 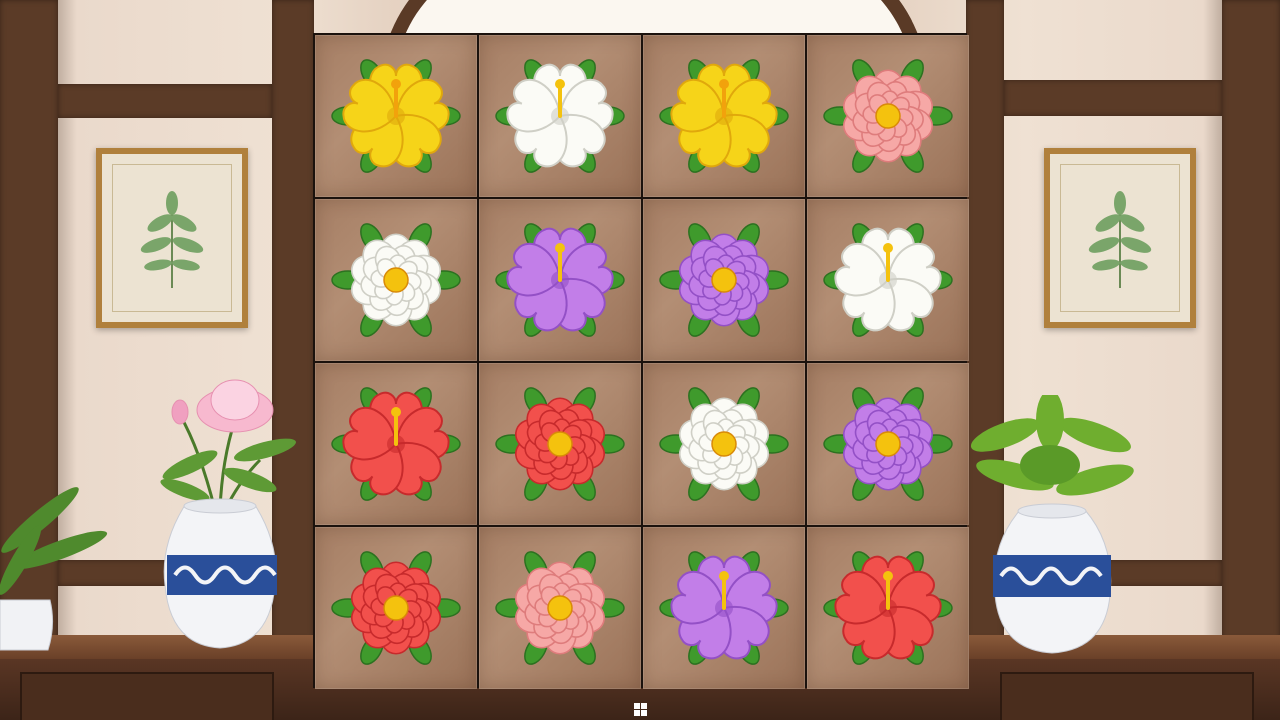 I want to click on tile-r4-c1, so click(x=396, y=608).